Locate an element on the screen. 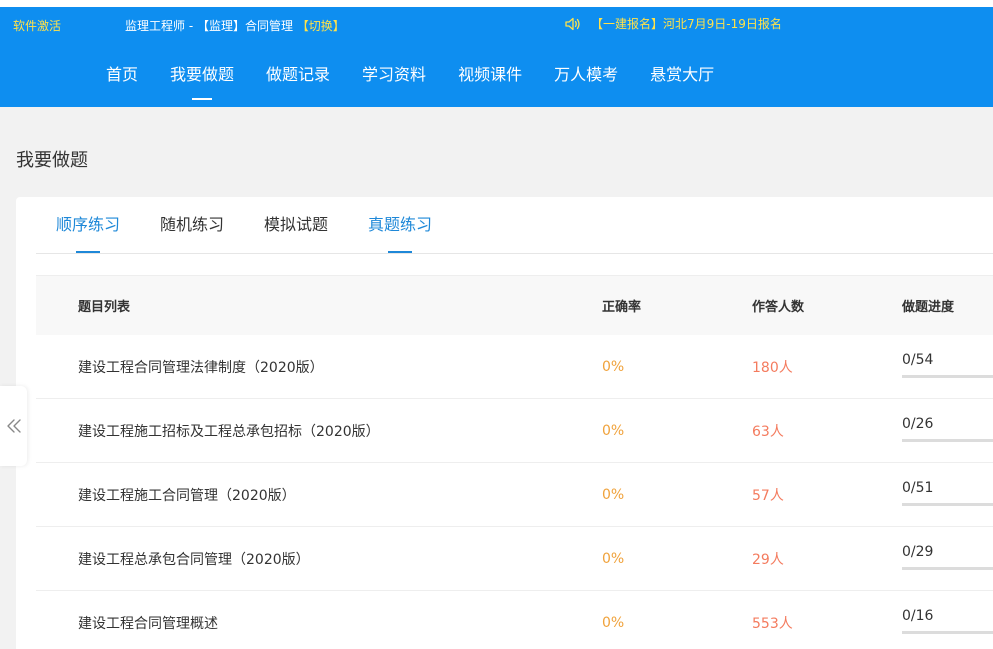 The image size is (993, 649). course-selector: 监理工程师 - 【监理】合同管理 【切换】 is located at coordinates (235, 25).